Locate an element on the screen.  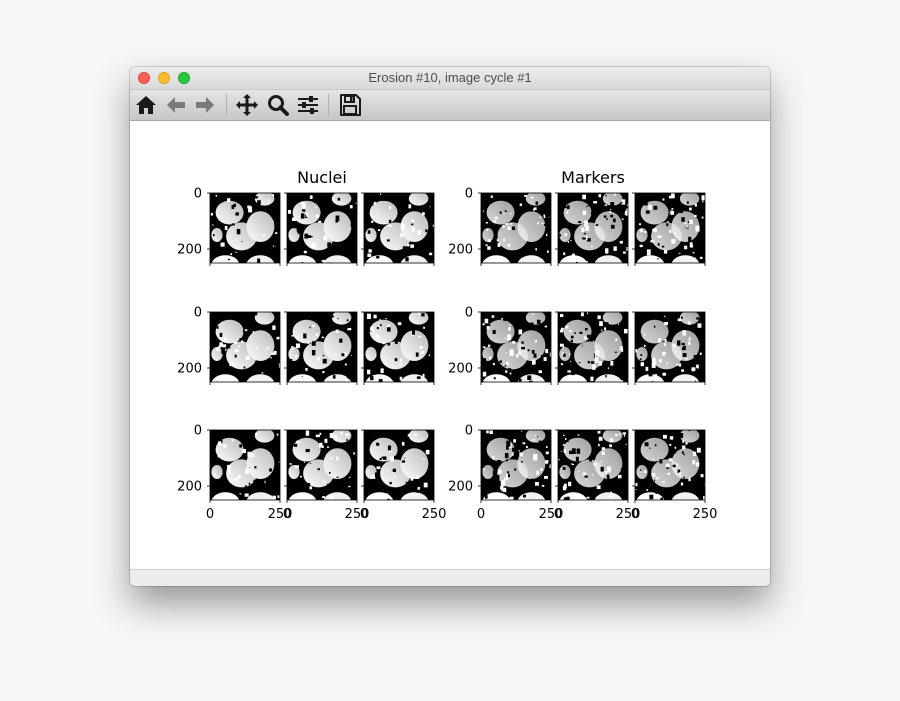
zoom-button is located at coordinates (278, 105).